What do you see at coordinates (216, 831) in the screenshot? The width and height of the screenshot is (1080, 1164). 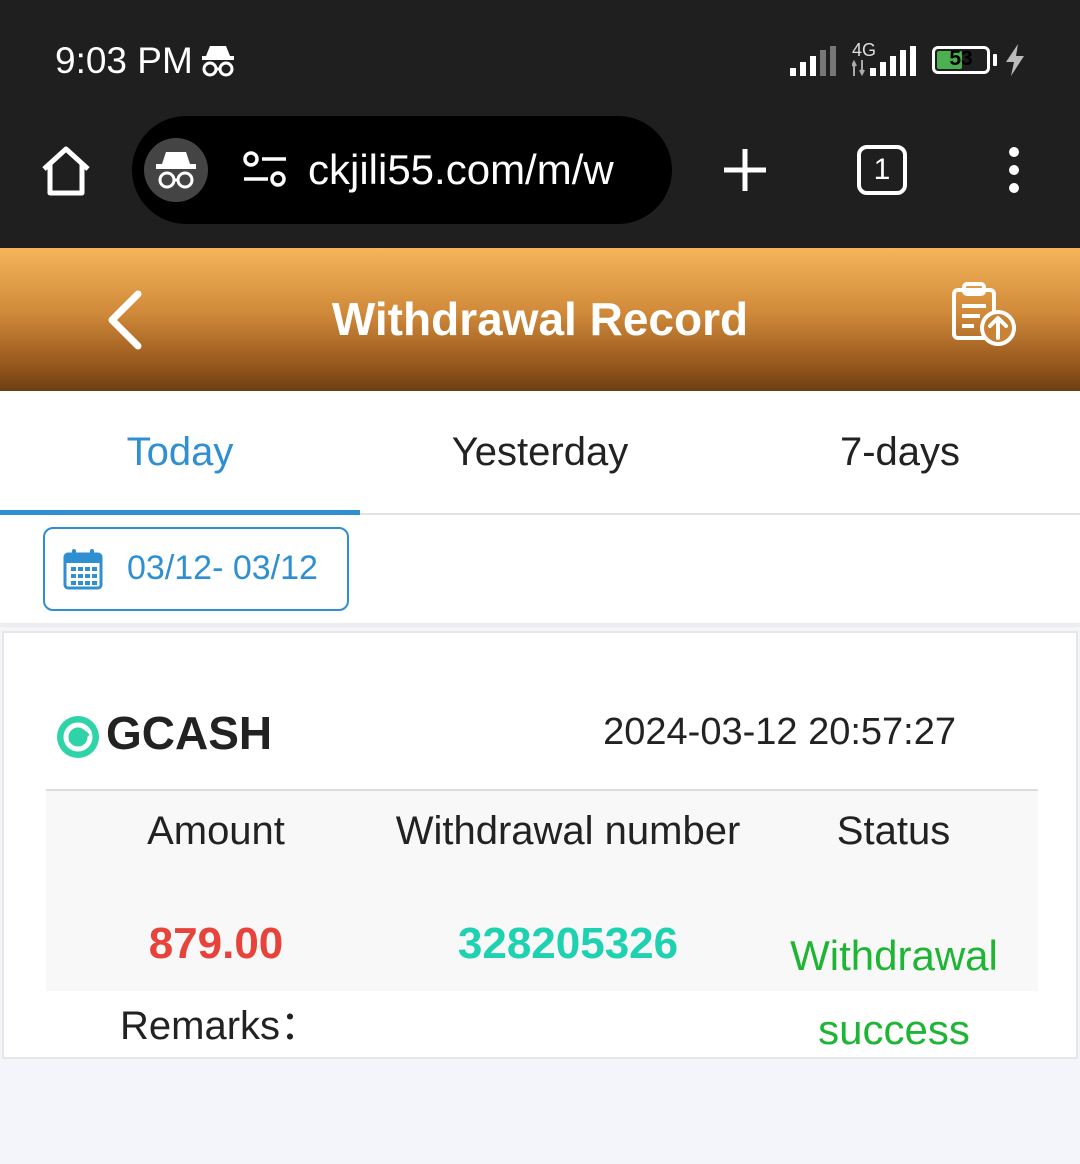 I see `amount-header: Amount` at bounding box center [216, 831].